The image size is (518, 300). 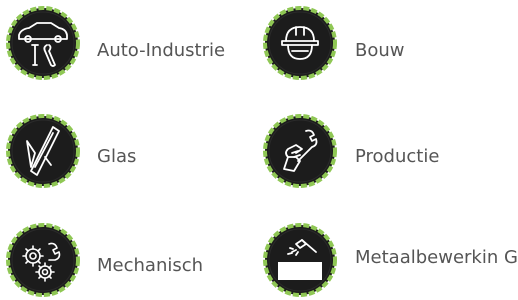 I want to click on gears-icon, so click(x=43, y=260).